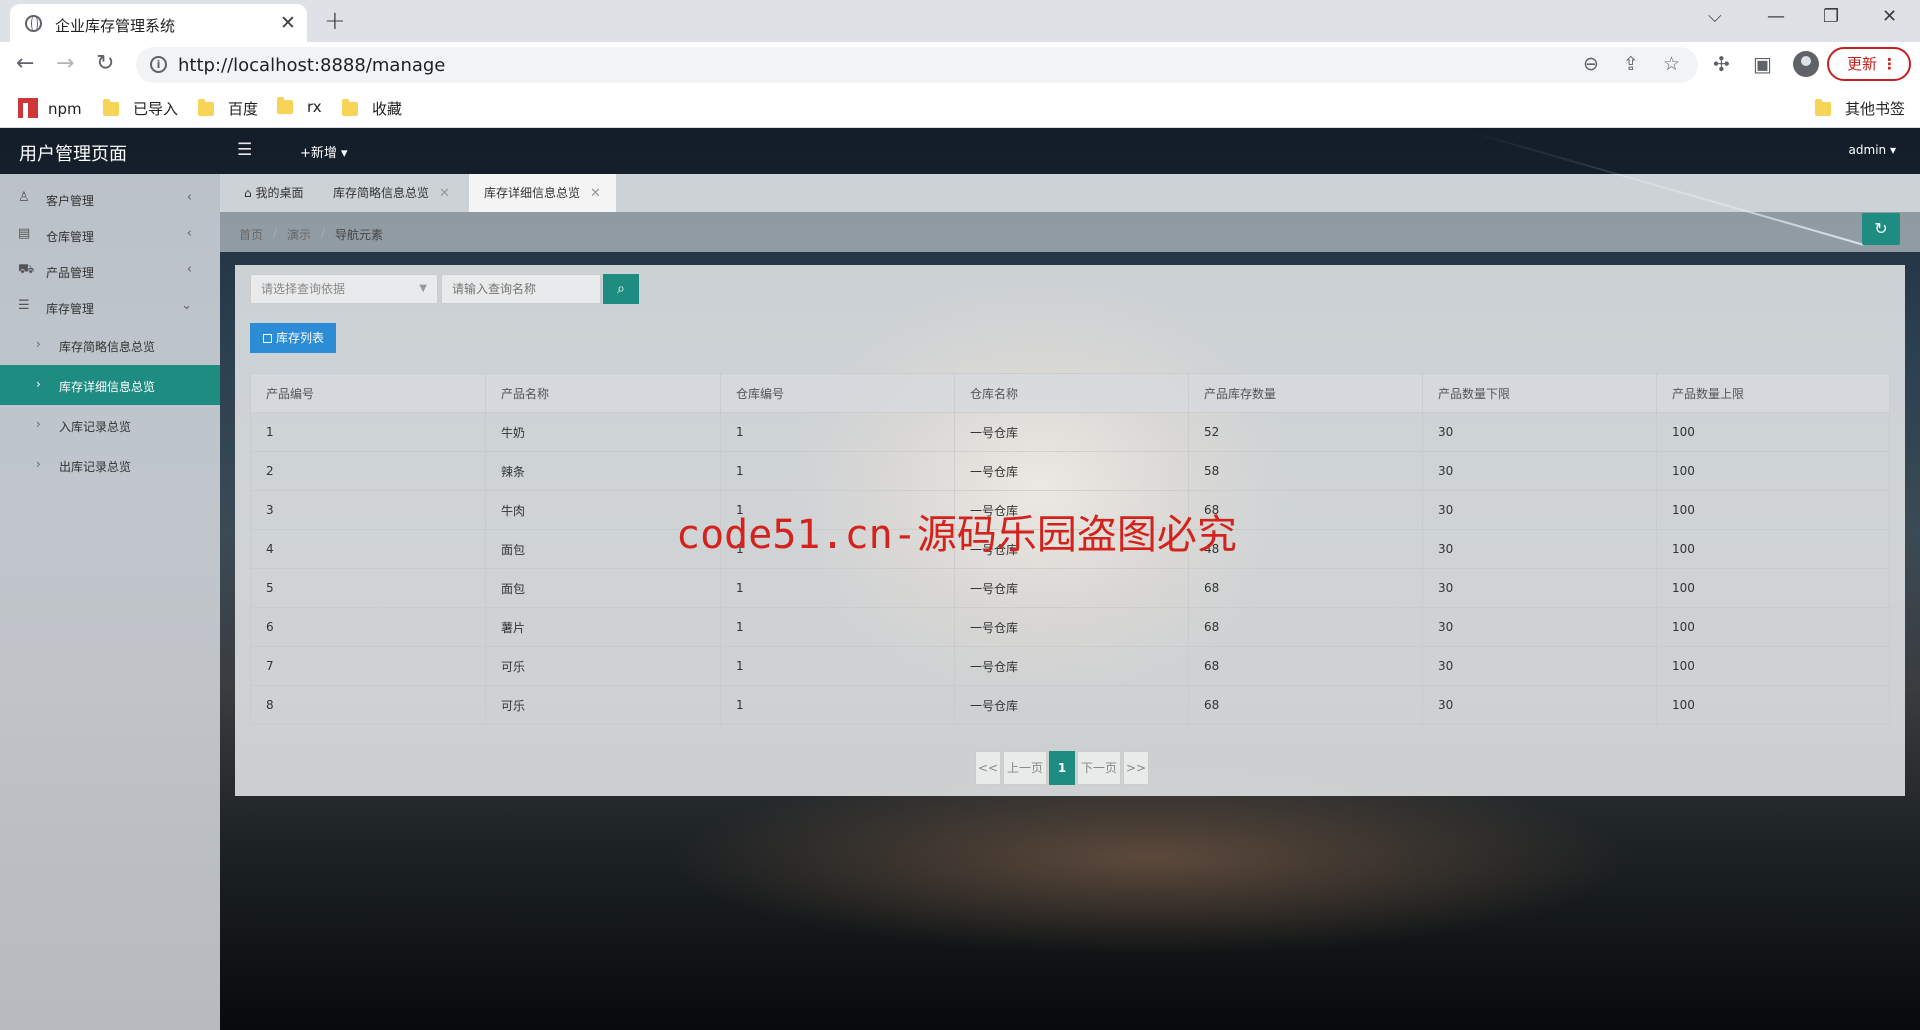 The height and width of the screenshot is (1030, 1920). What do you see at coordinates (110, 199) in the screenshot?
I see `sidebar-item-customers: ♙ 客户管理 ‹` at bounding box center [110, 199].